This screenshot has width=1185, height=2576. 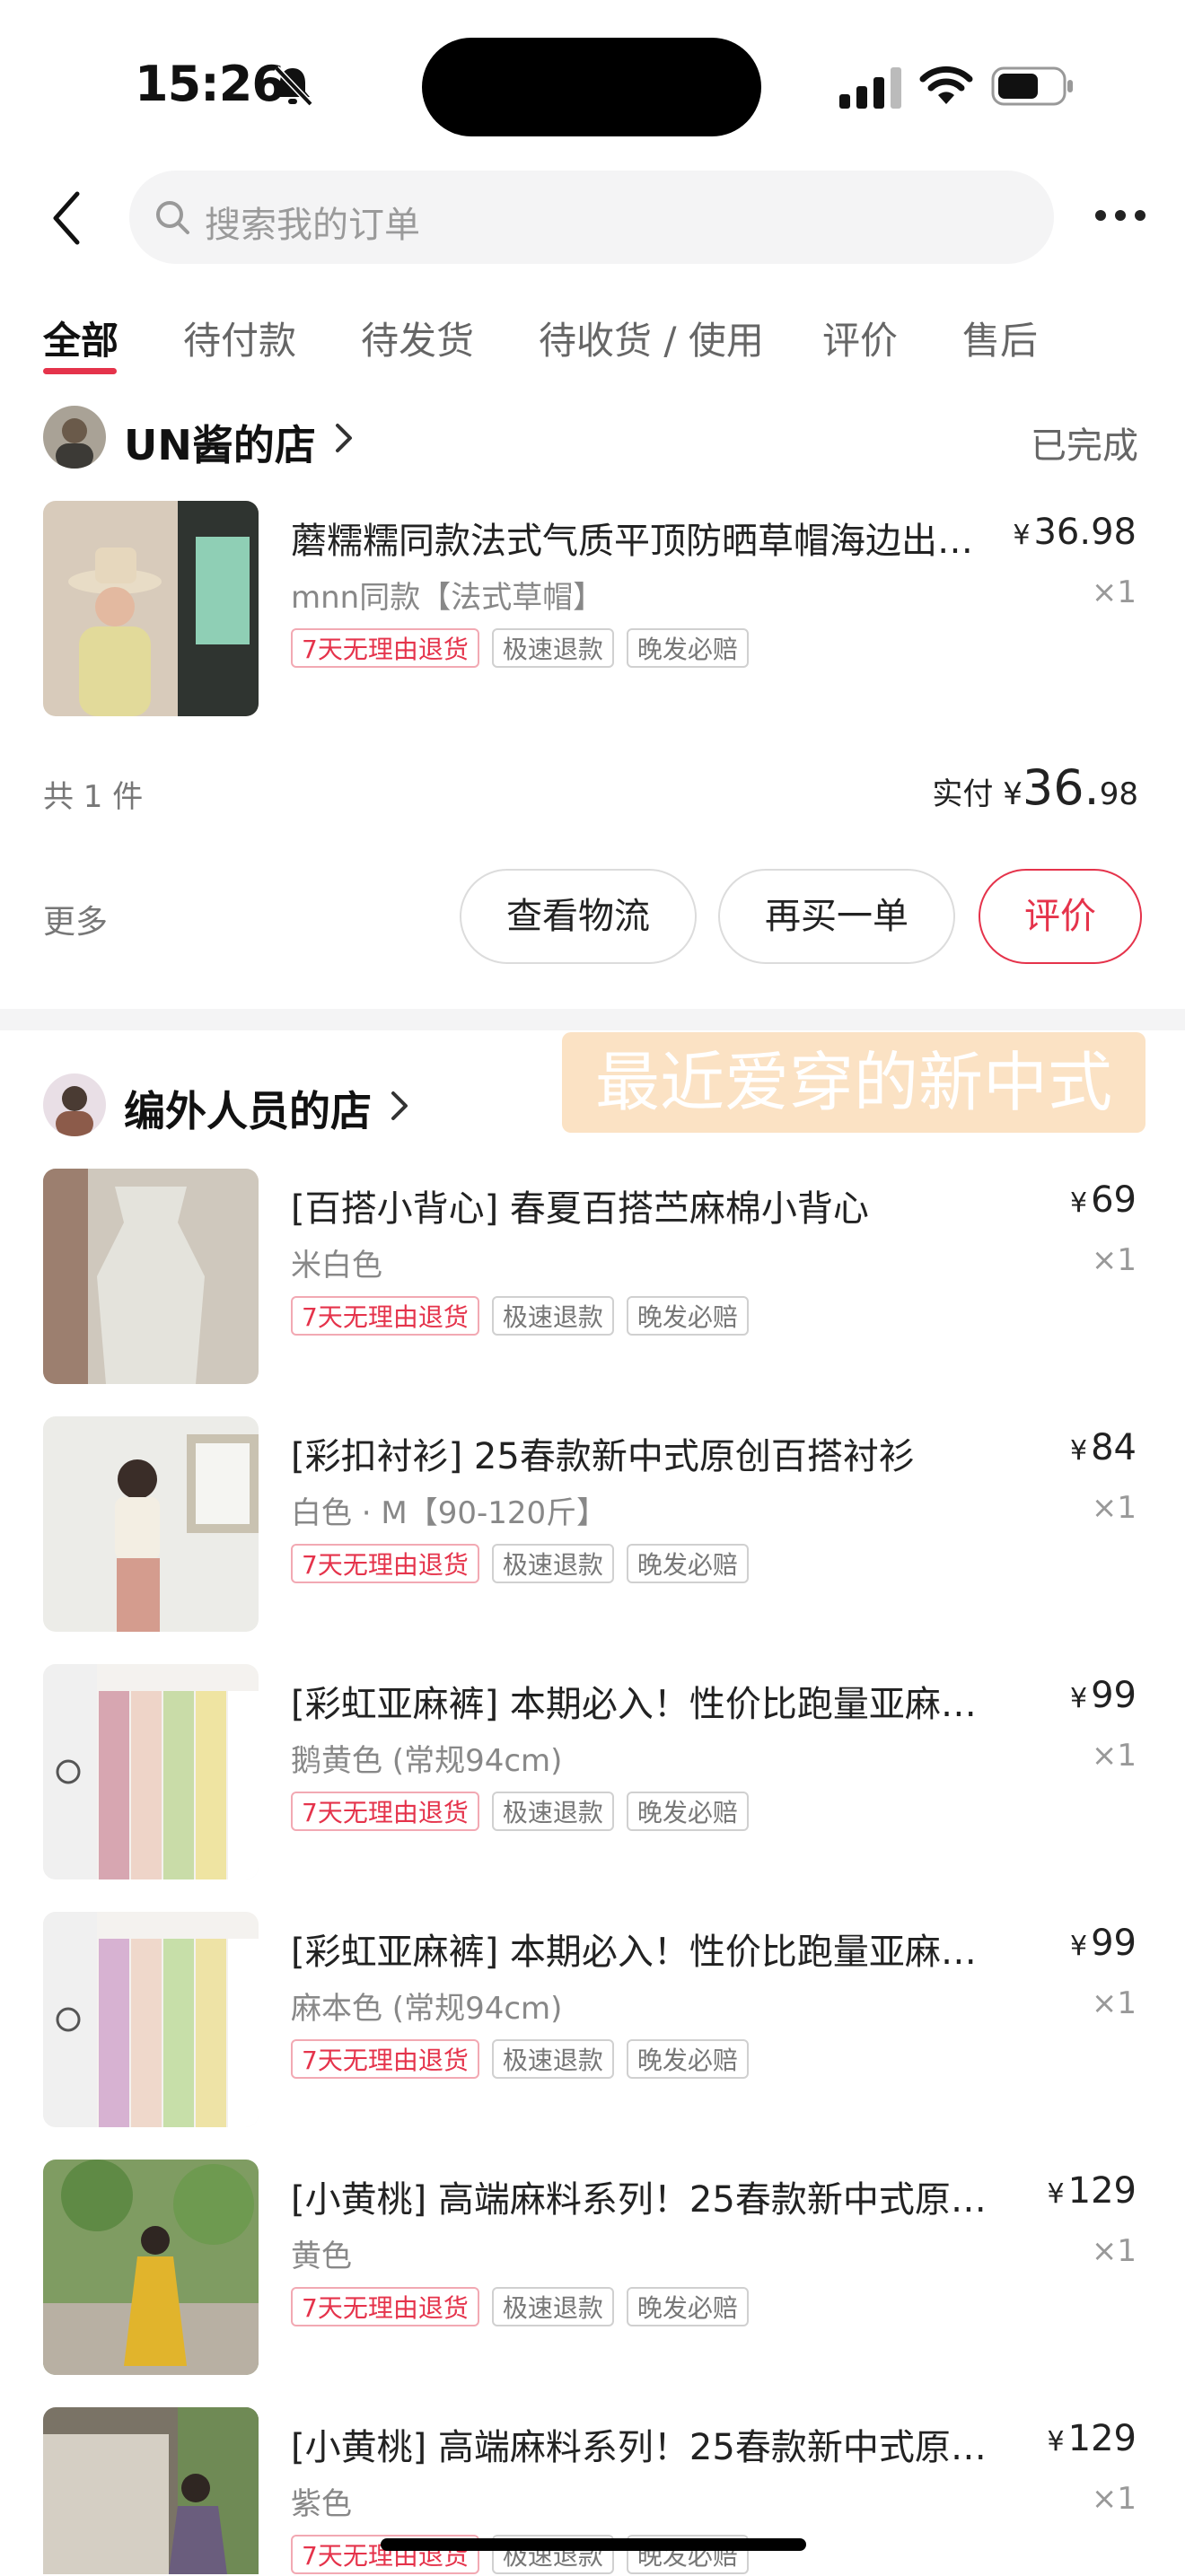 I want to click on search-placeholder: 搜索我的订单, so click(x=312, y=225).